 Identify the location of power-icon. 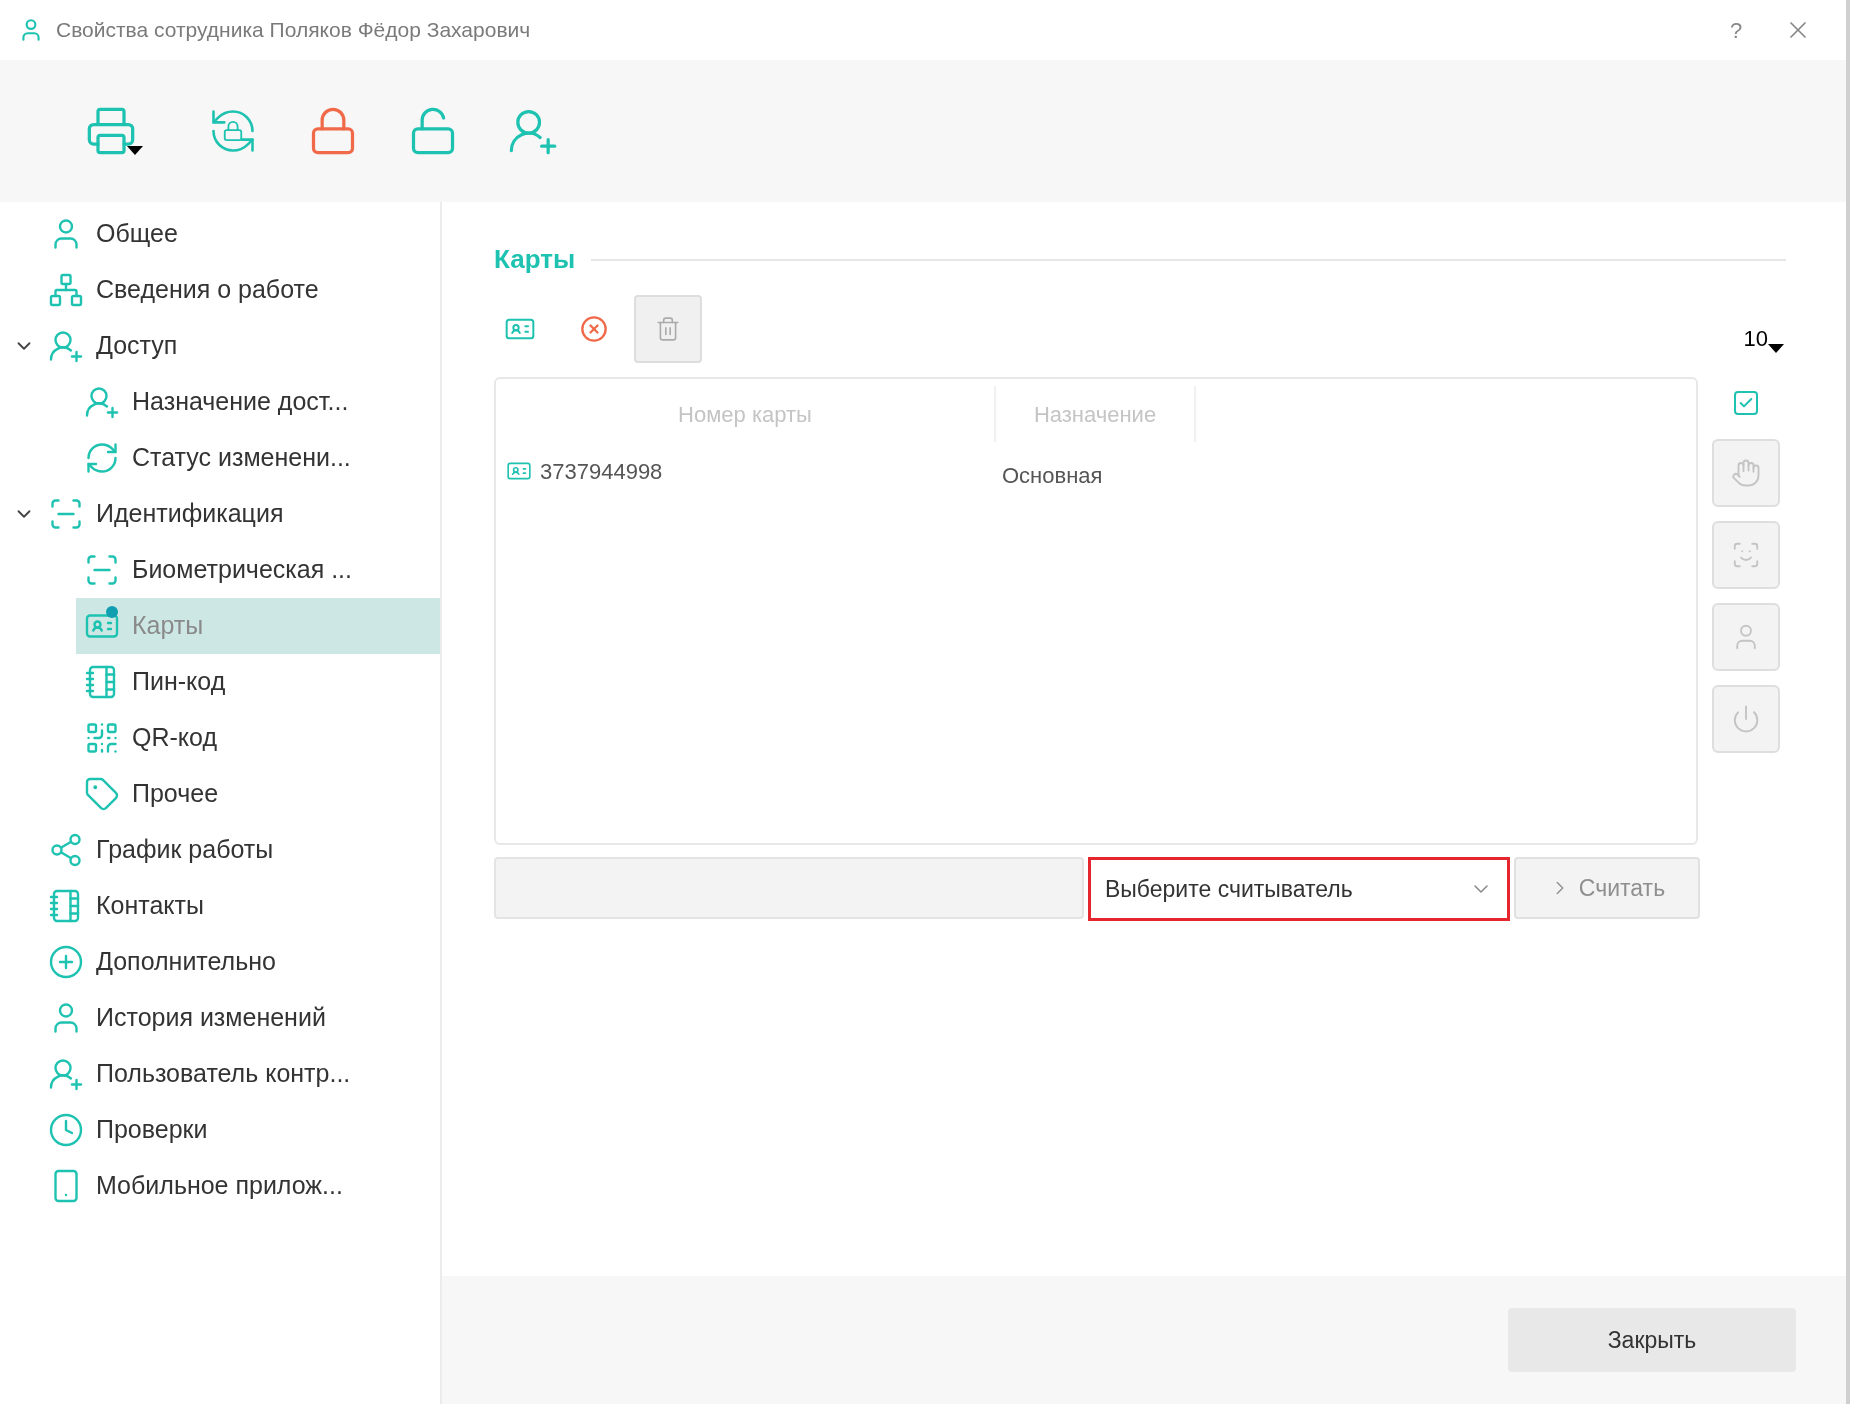
(1746, 719).